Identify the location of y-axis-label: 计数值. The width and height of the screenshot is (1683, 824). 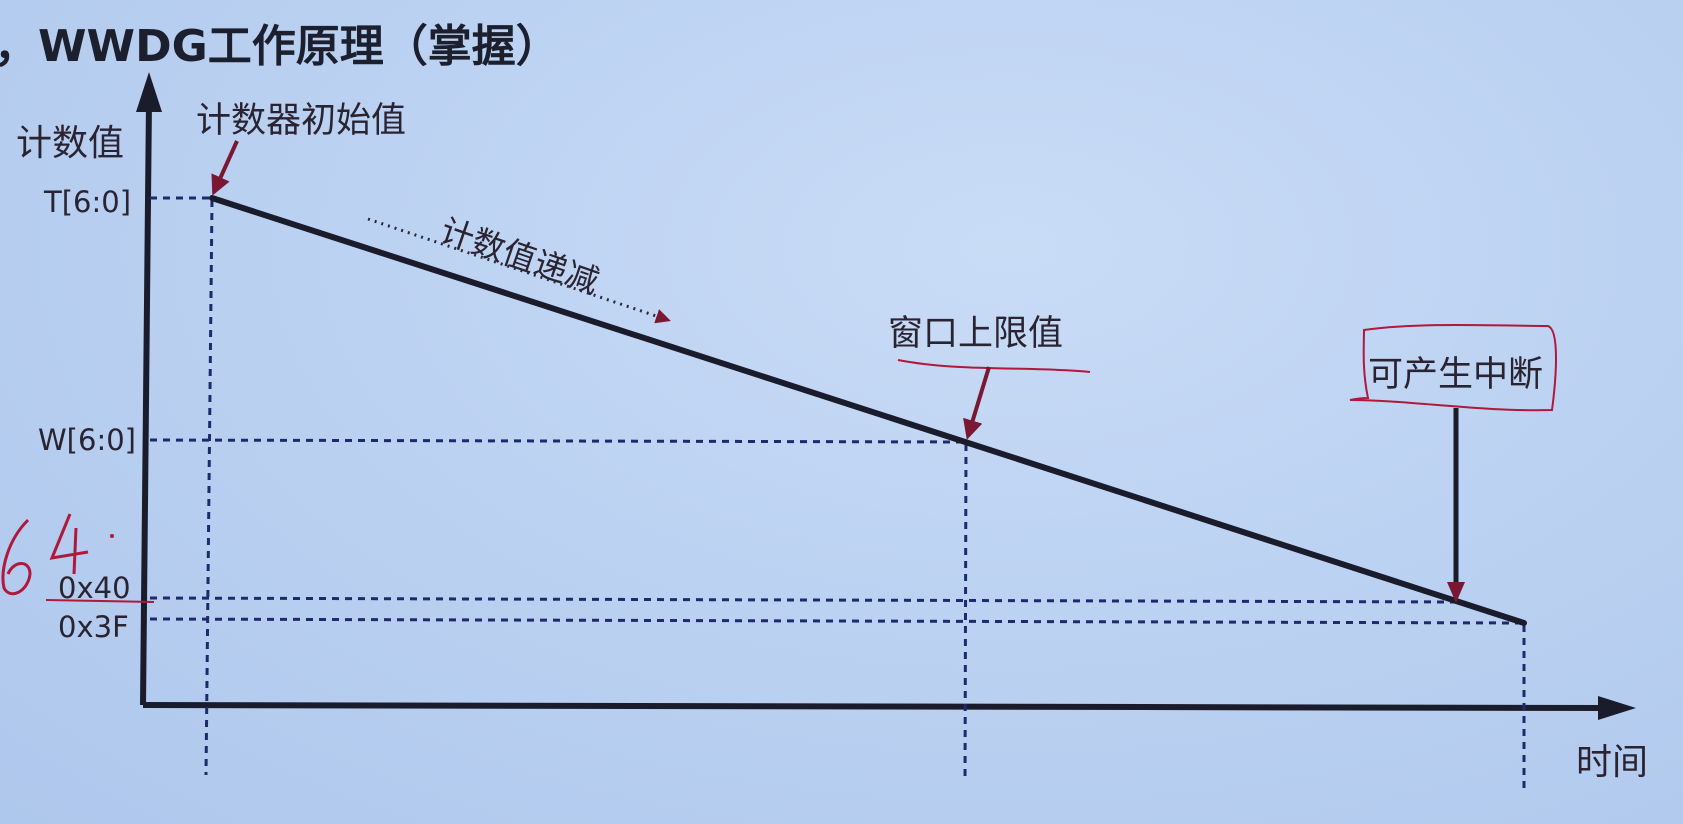
(70, 143).